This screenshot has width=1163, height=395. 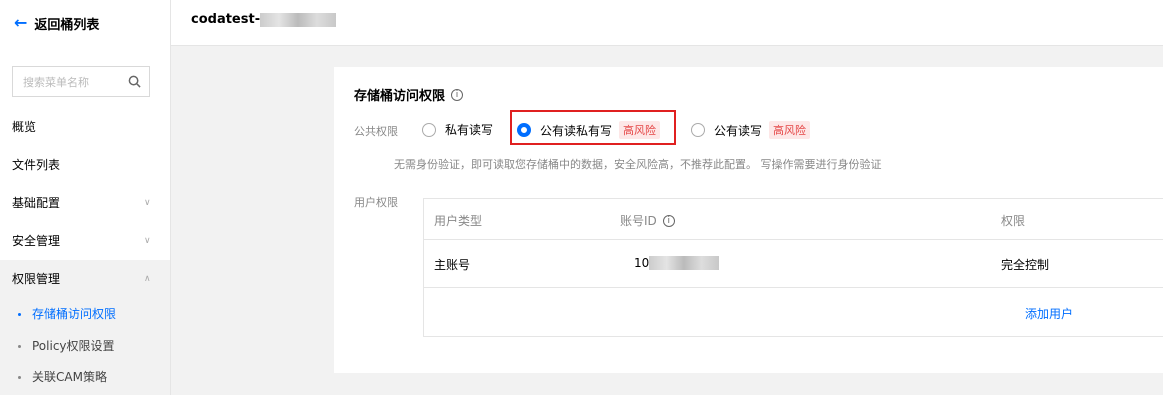 I want to click on card-title: 存储桶访问权限 i, so click(x=409, y=94).